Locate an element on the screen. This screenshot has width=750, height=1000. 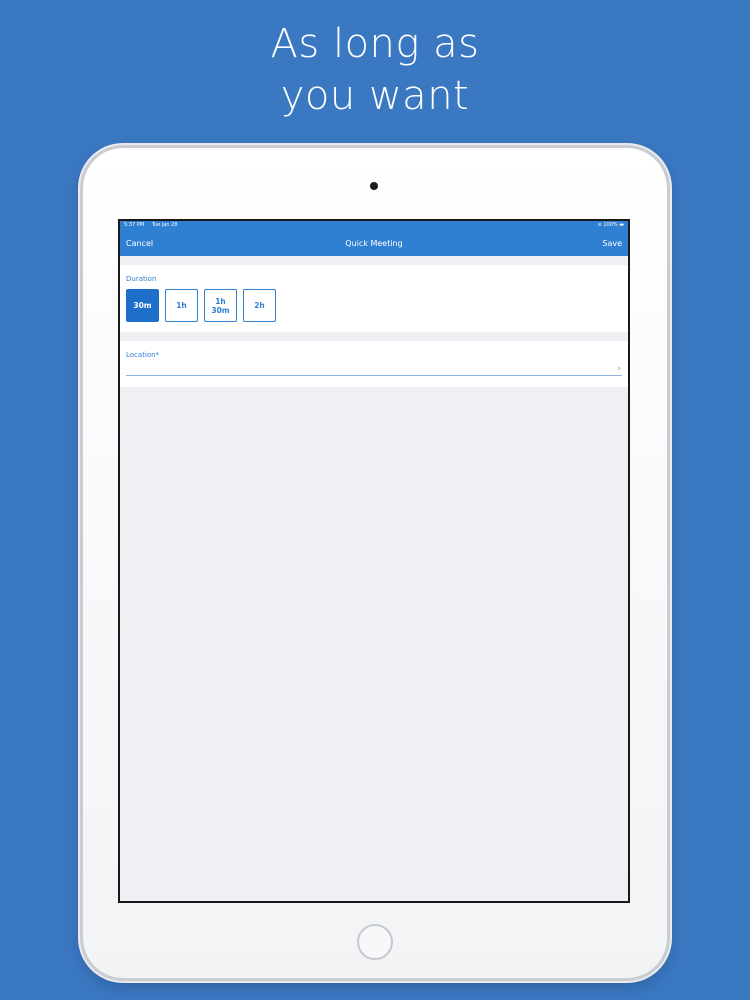
location-field: › is located at coordinates (374, 367).